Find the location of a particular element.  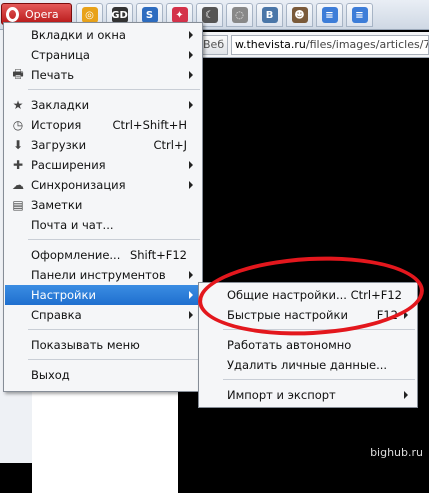

url-host: w.thevista.ru is located at coordinates (270, 44).